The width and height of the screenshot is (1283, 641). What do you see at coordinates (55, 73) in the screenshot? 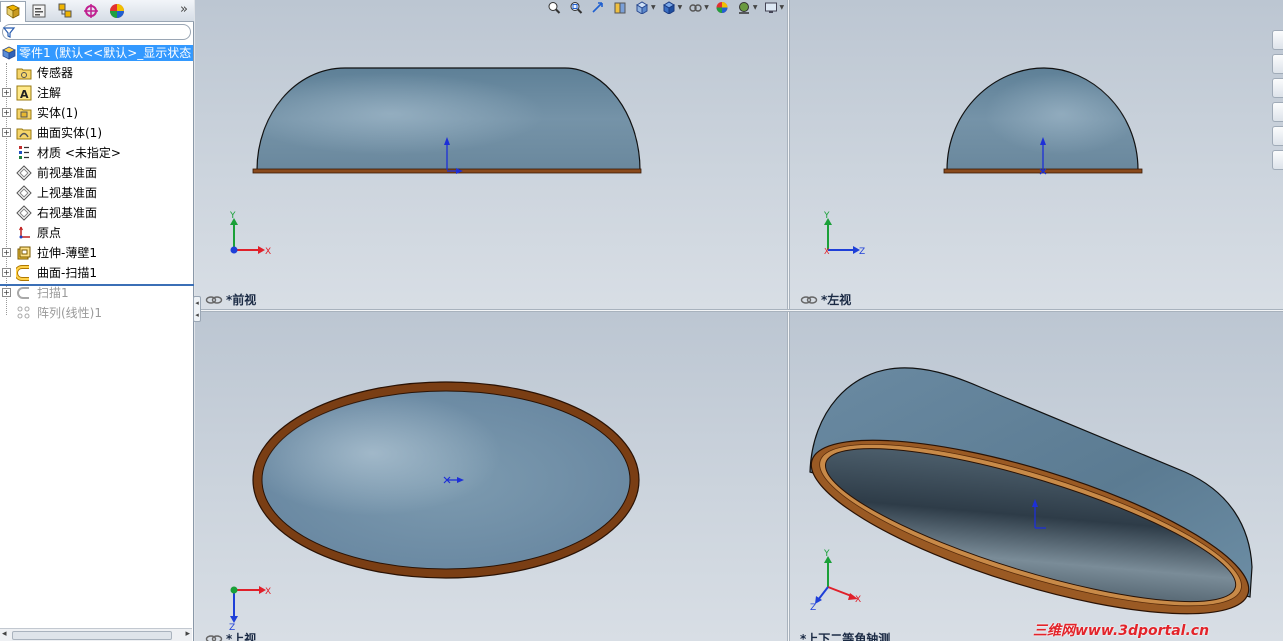
I see `tree-item-label: 传感器` at bounding box center [55, 73].